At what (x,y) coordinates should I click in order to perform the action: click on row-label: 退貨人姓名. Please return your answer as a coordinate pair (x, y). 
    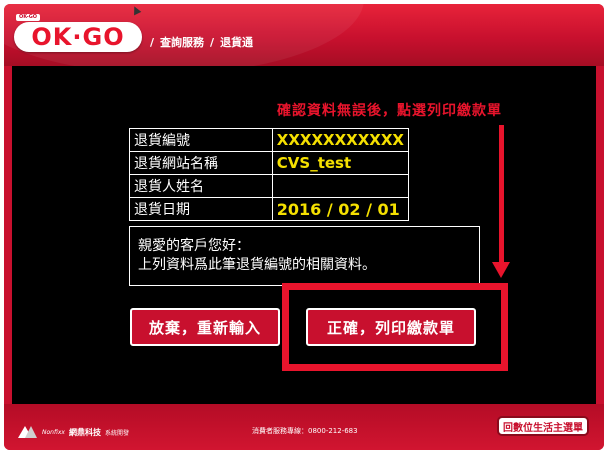
    Looking at the image, I should click on (201, 186).